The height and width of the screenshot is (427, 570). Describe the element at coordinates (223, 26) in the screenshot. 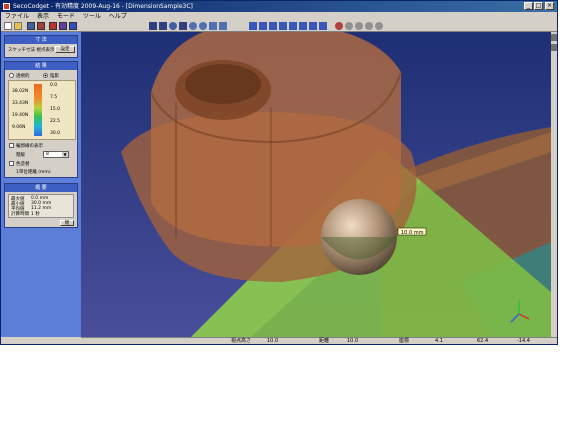

I see `zoom-window-icon` at that location.